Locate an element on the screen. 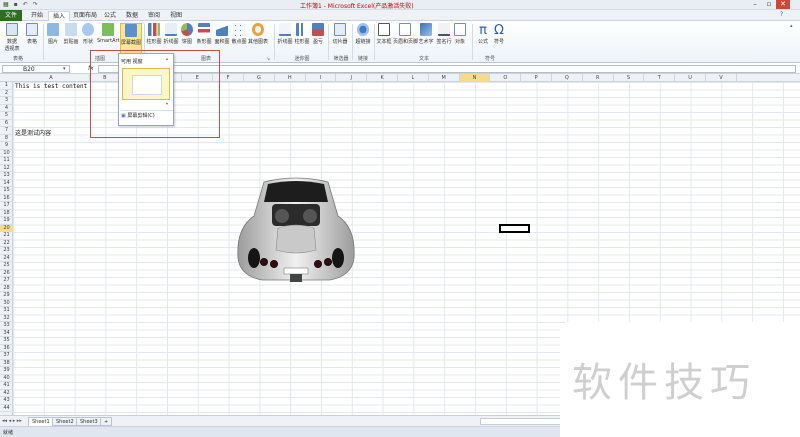  tab-formulas: 公式 is located at coordinates (110, 16).